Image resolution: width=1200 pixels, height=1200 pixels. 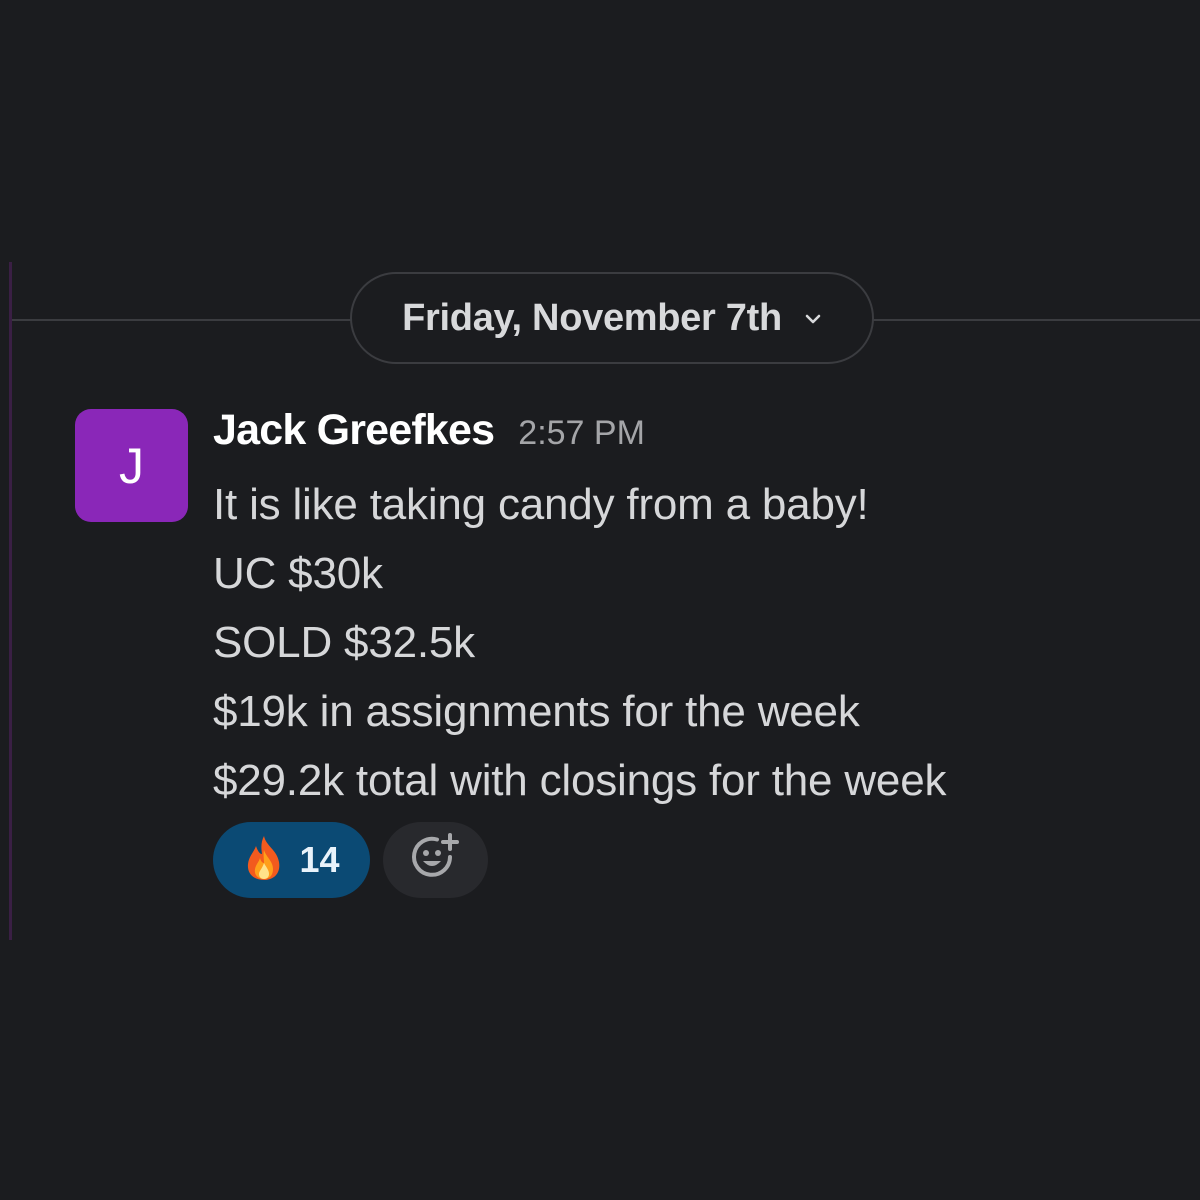 I want to click on chevron-down-icon, so click(x=813, y=319).